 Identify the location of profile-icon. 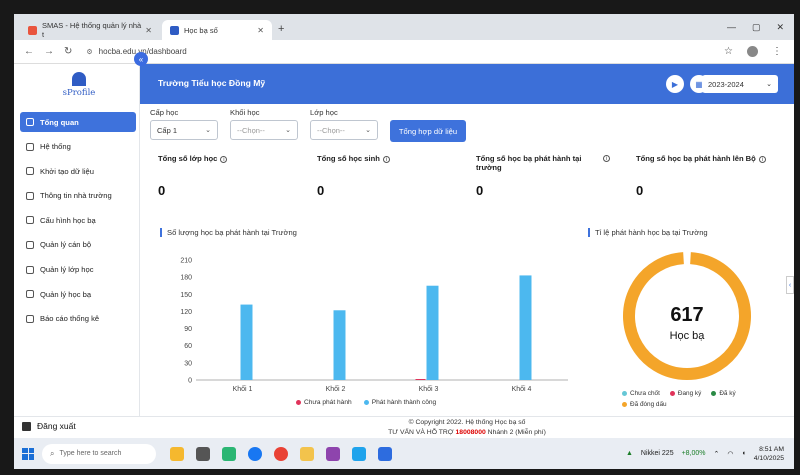
(752, 51).